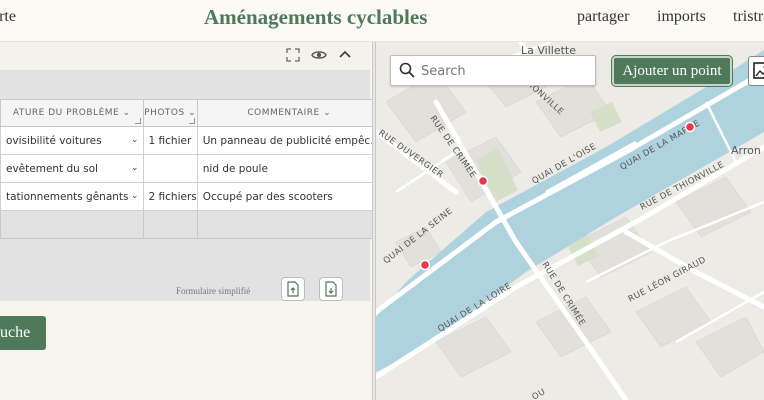 This screenshot has height=400, width=764. I want to click on column-header-comment: COMMENTAIRE ⌄, so click(289, 113).